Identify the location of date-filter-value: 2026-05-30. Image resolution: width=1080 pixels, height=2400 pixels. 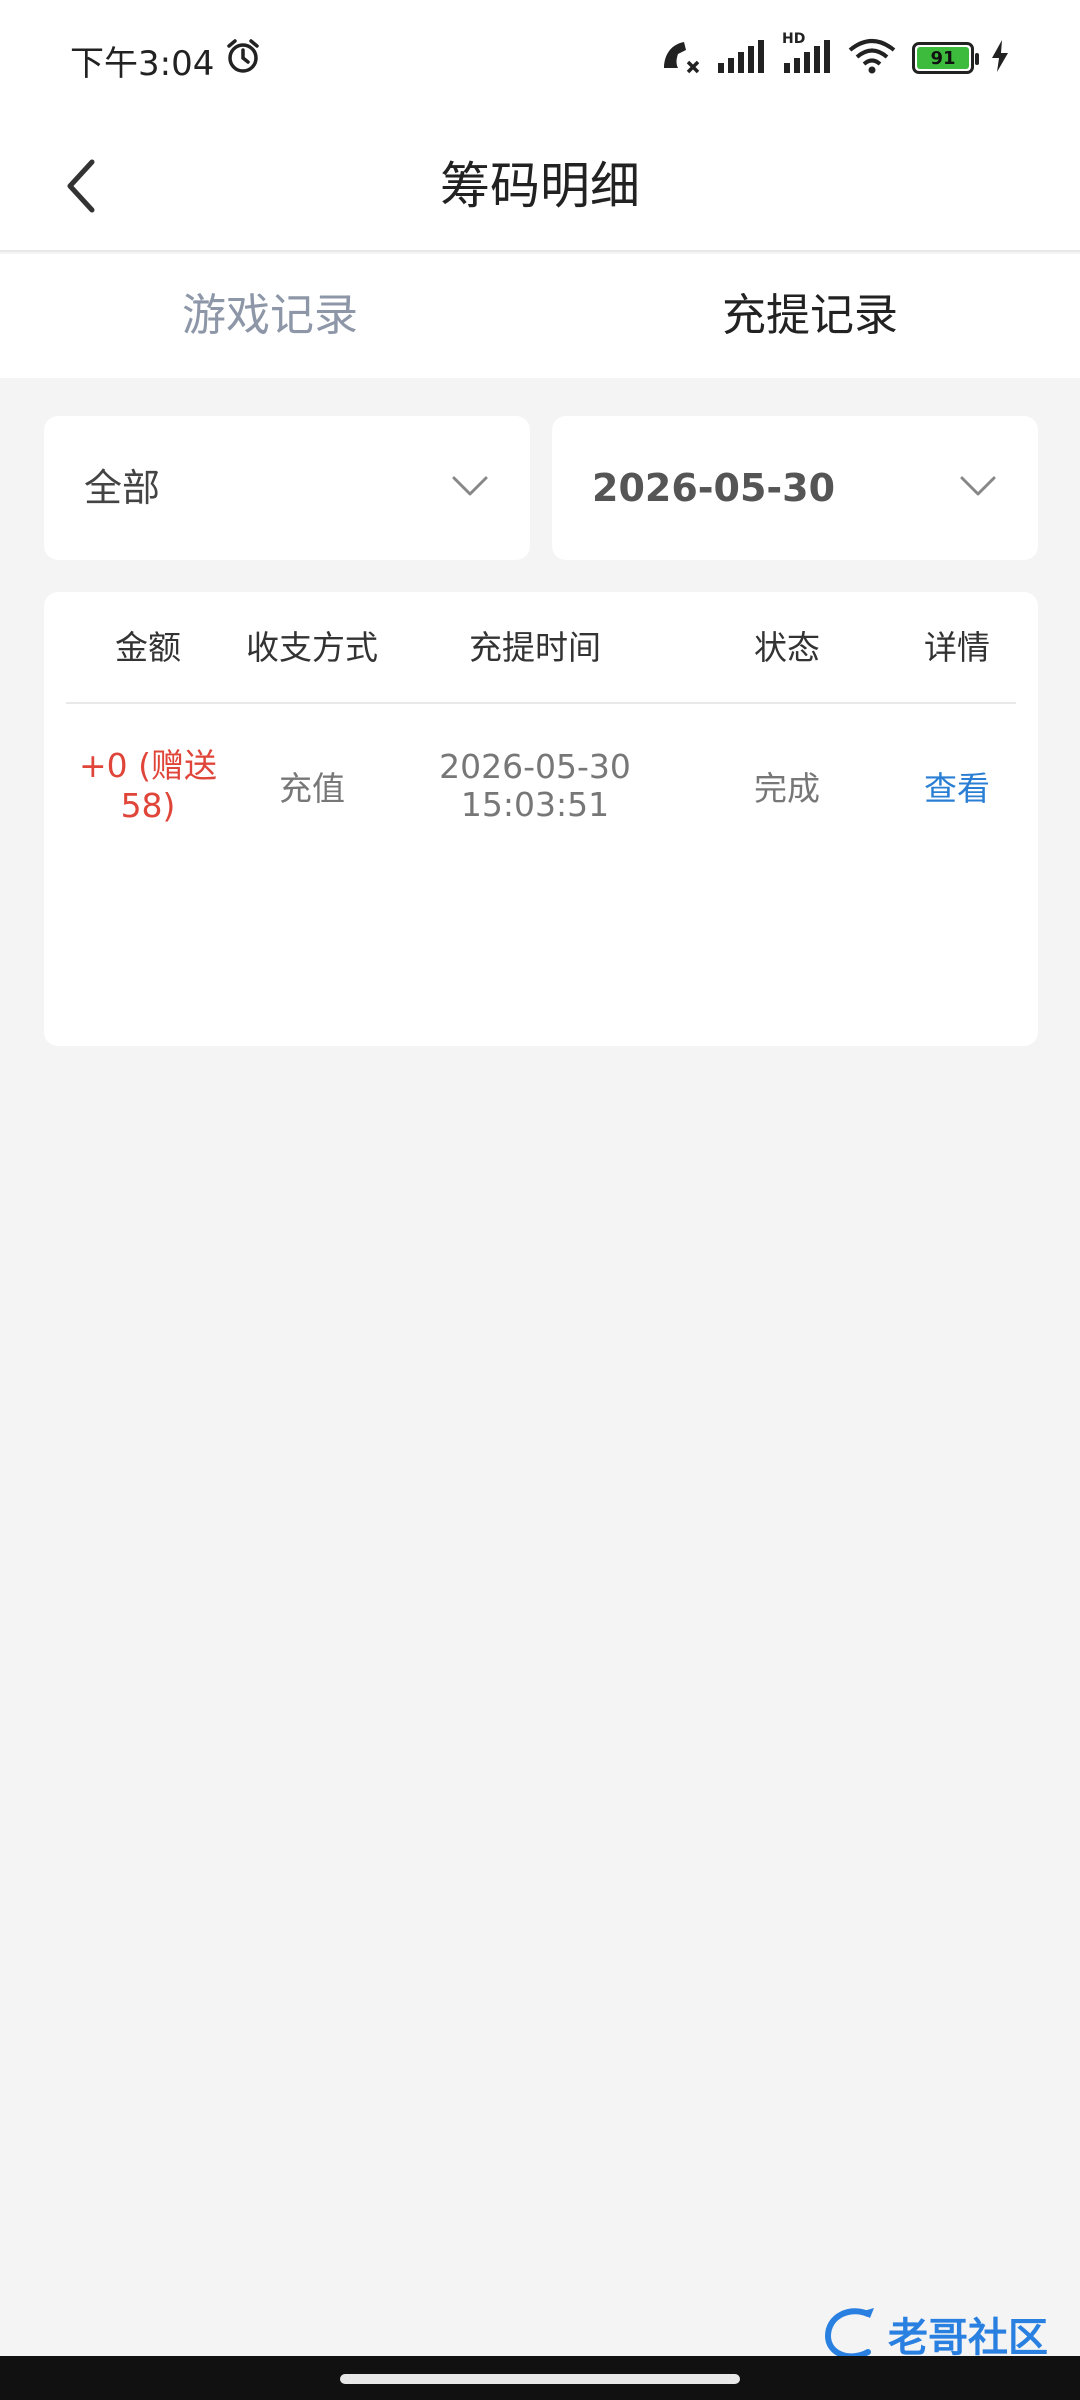
(714, 488).